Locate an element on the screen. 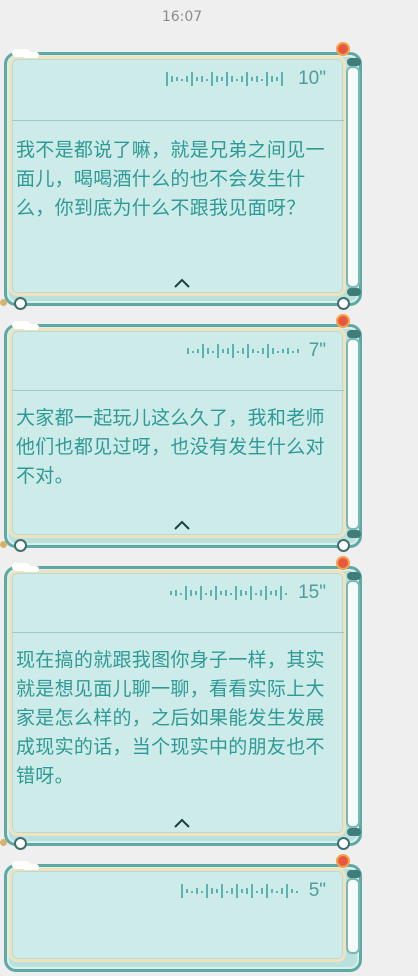 The height and width of the screenshot is (976, 418). voice-message-bubble: 5" is located at coordinates (182, 916).